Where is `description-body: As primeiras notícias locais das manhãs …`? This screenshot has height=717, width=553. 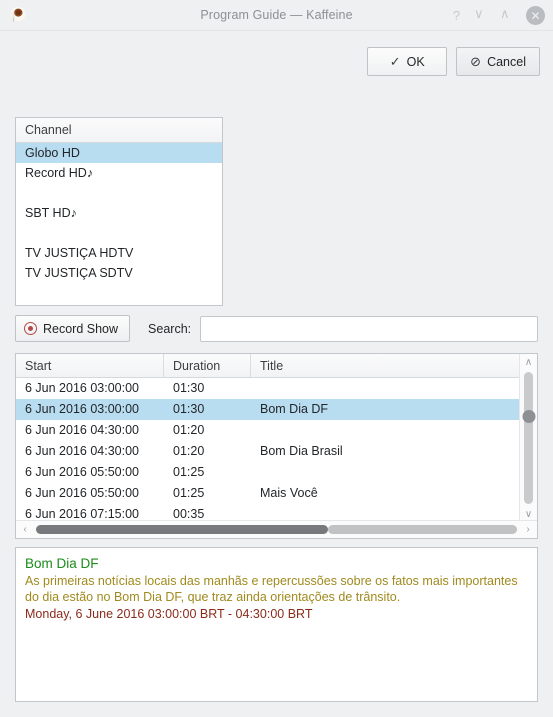 description-body: As primeiras notícias locais das manhãs … is located at coordinates (271, 589).